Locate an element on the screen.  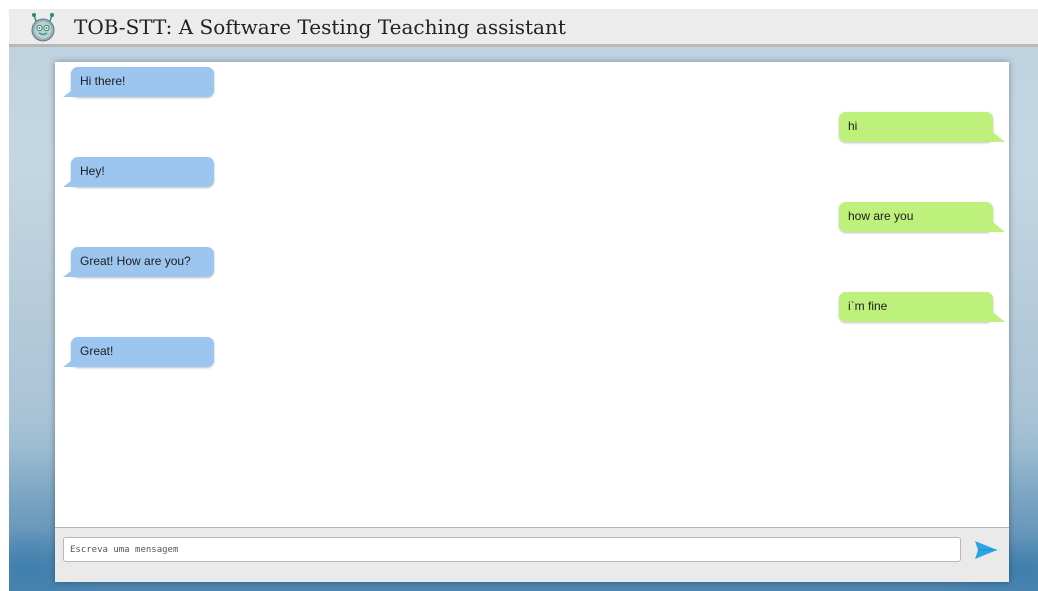
user-message: i`m fine is located at coordinates (922, 307).